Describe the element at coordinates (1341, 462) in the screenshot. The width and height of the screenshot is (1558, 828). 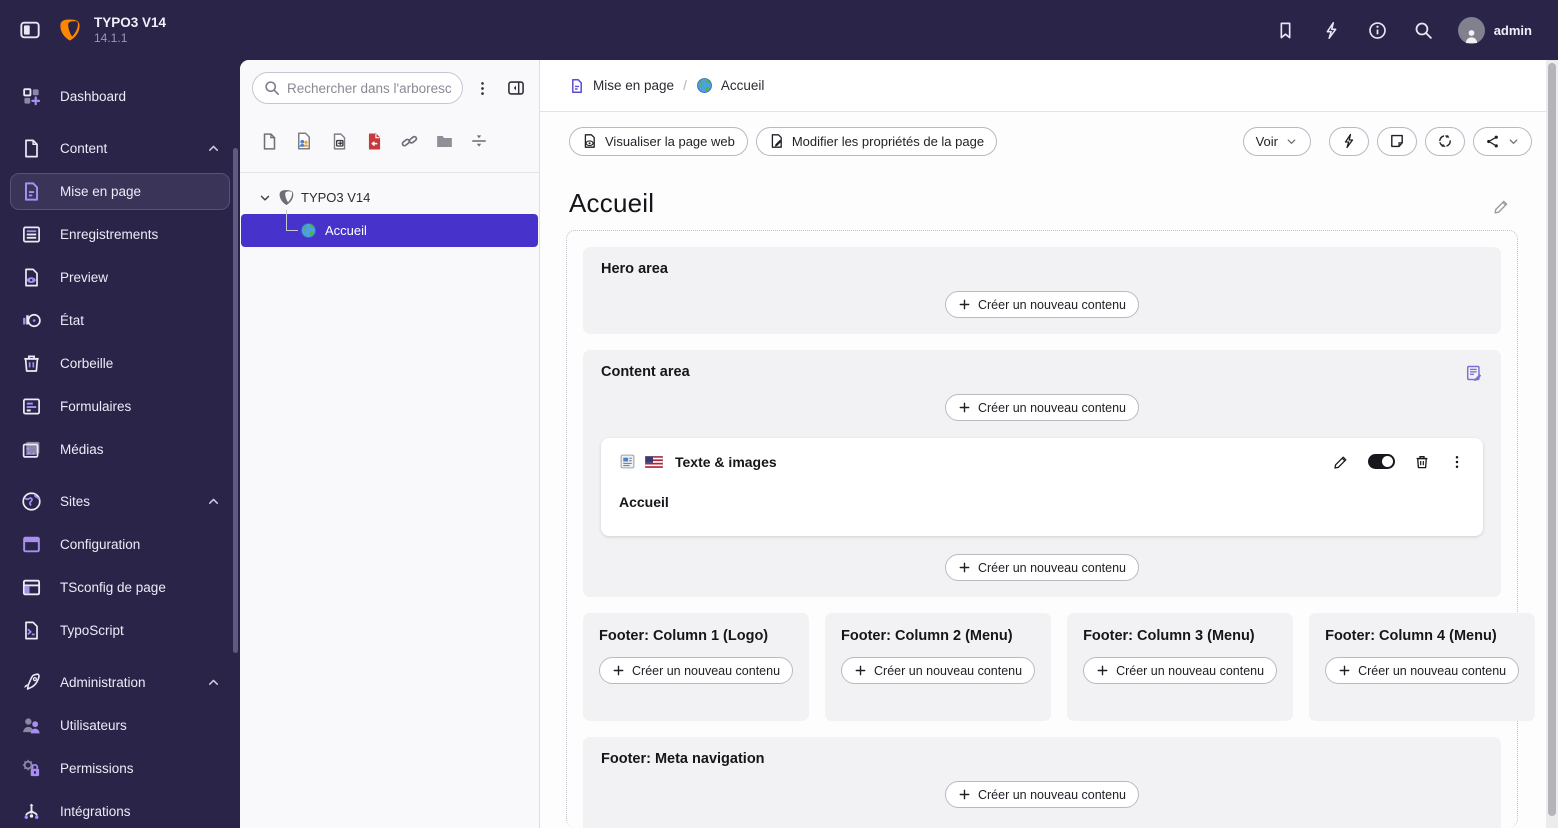
I see `edit-pencil-icon` at that location.